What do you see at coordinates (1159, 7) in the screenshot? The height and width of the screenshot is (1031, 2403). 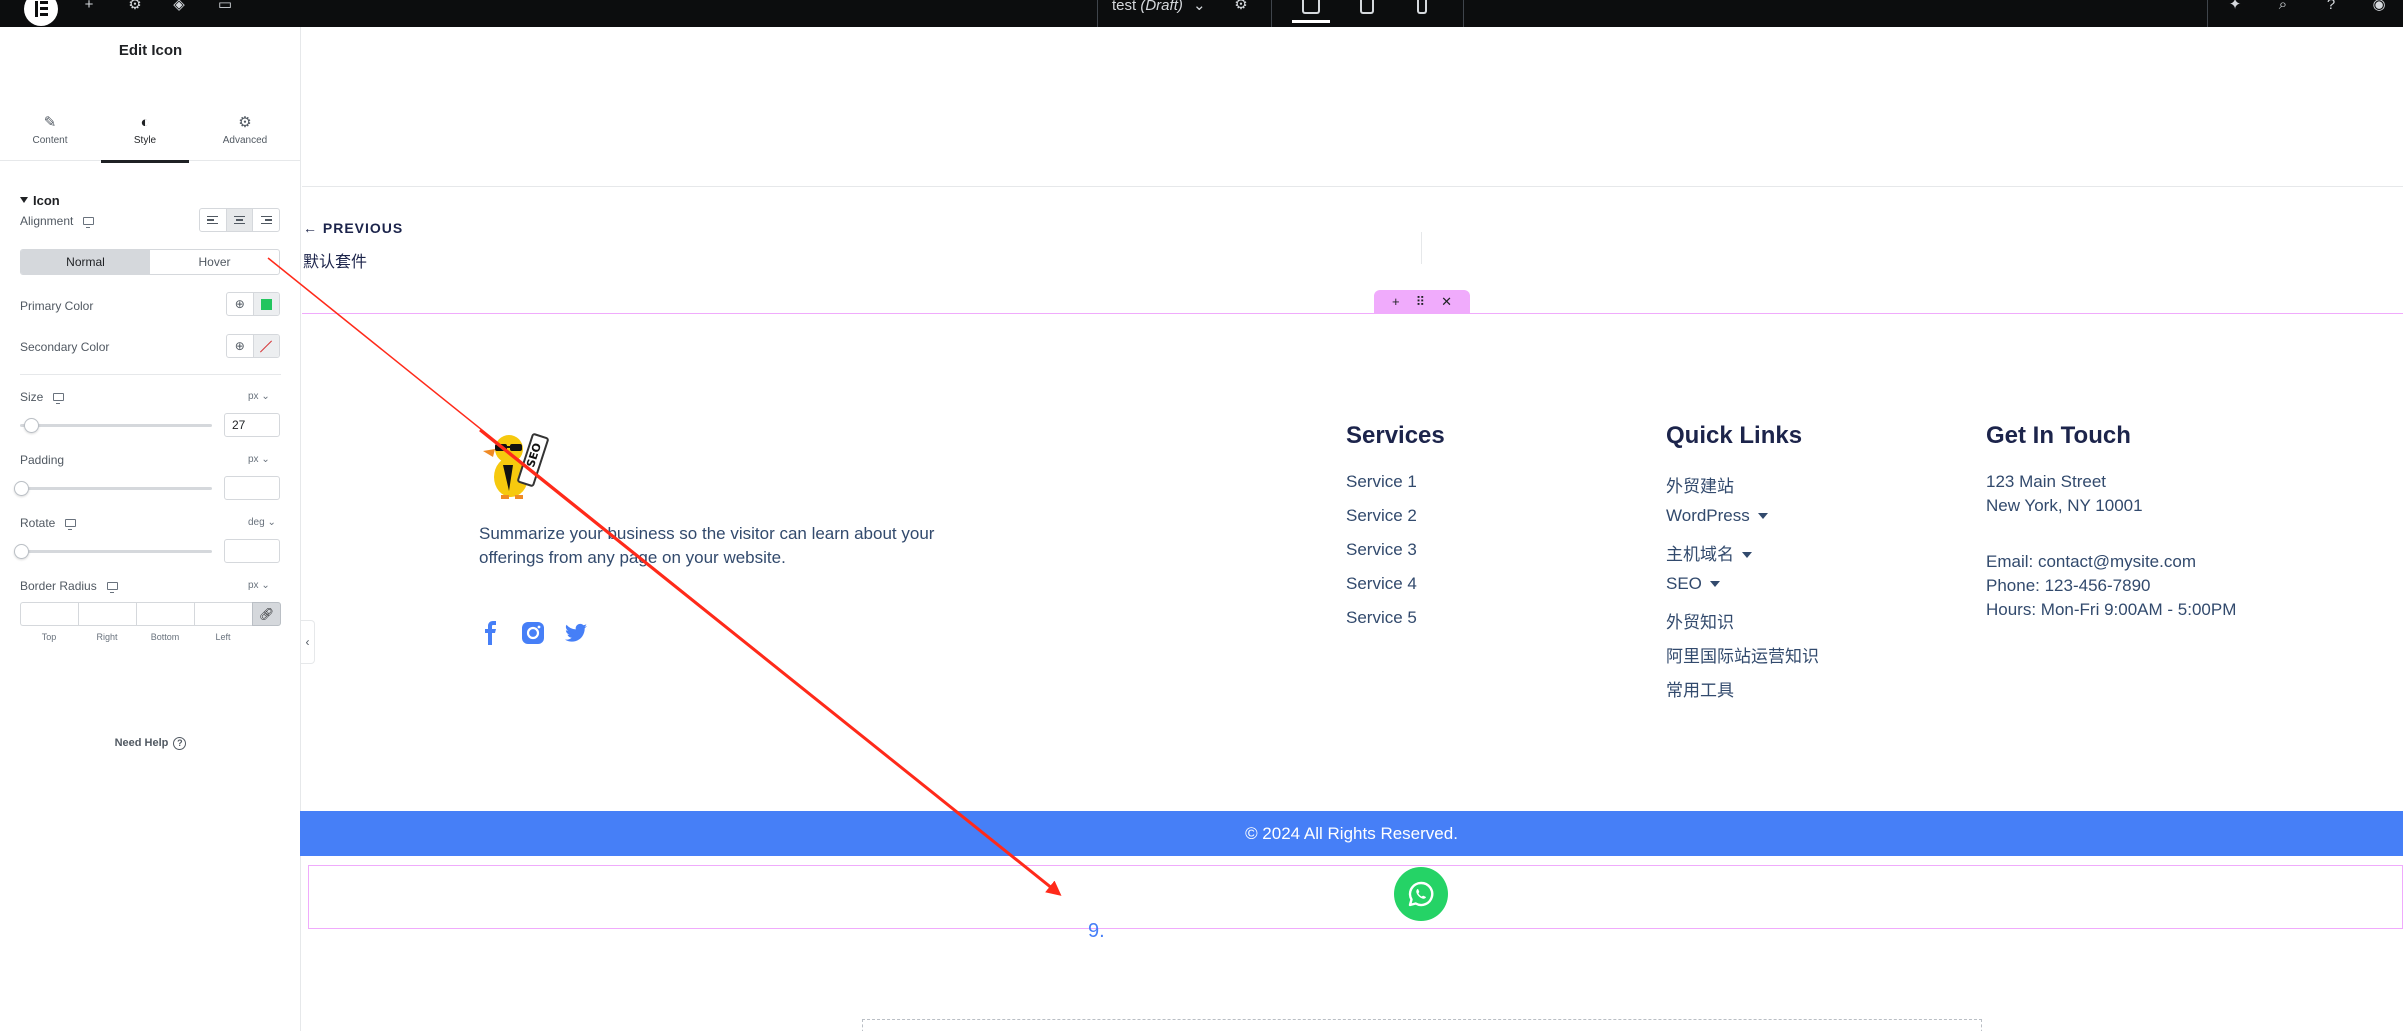 I see `document-title: test (Draft) ⌄` at bounding box center [1159, 7].